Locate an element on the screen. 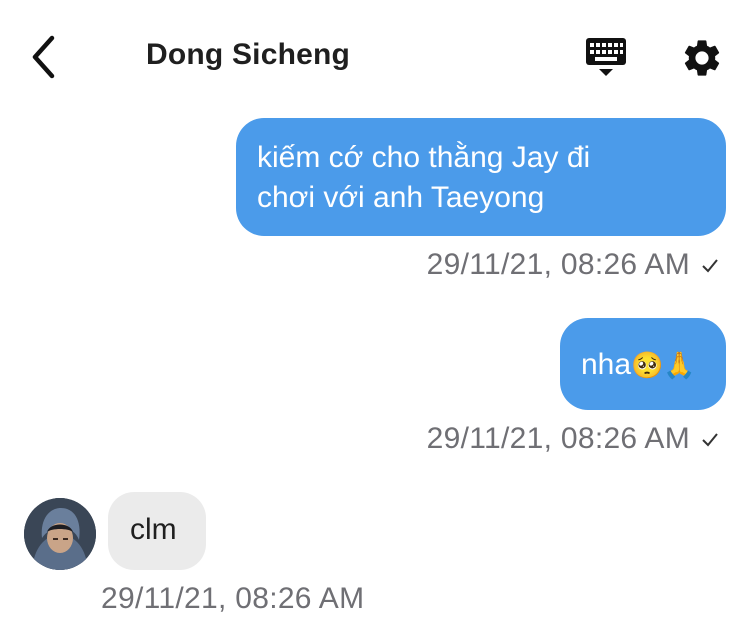 The image size is (750, 625). settings-button is located at coordinates (702, 58).